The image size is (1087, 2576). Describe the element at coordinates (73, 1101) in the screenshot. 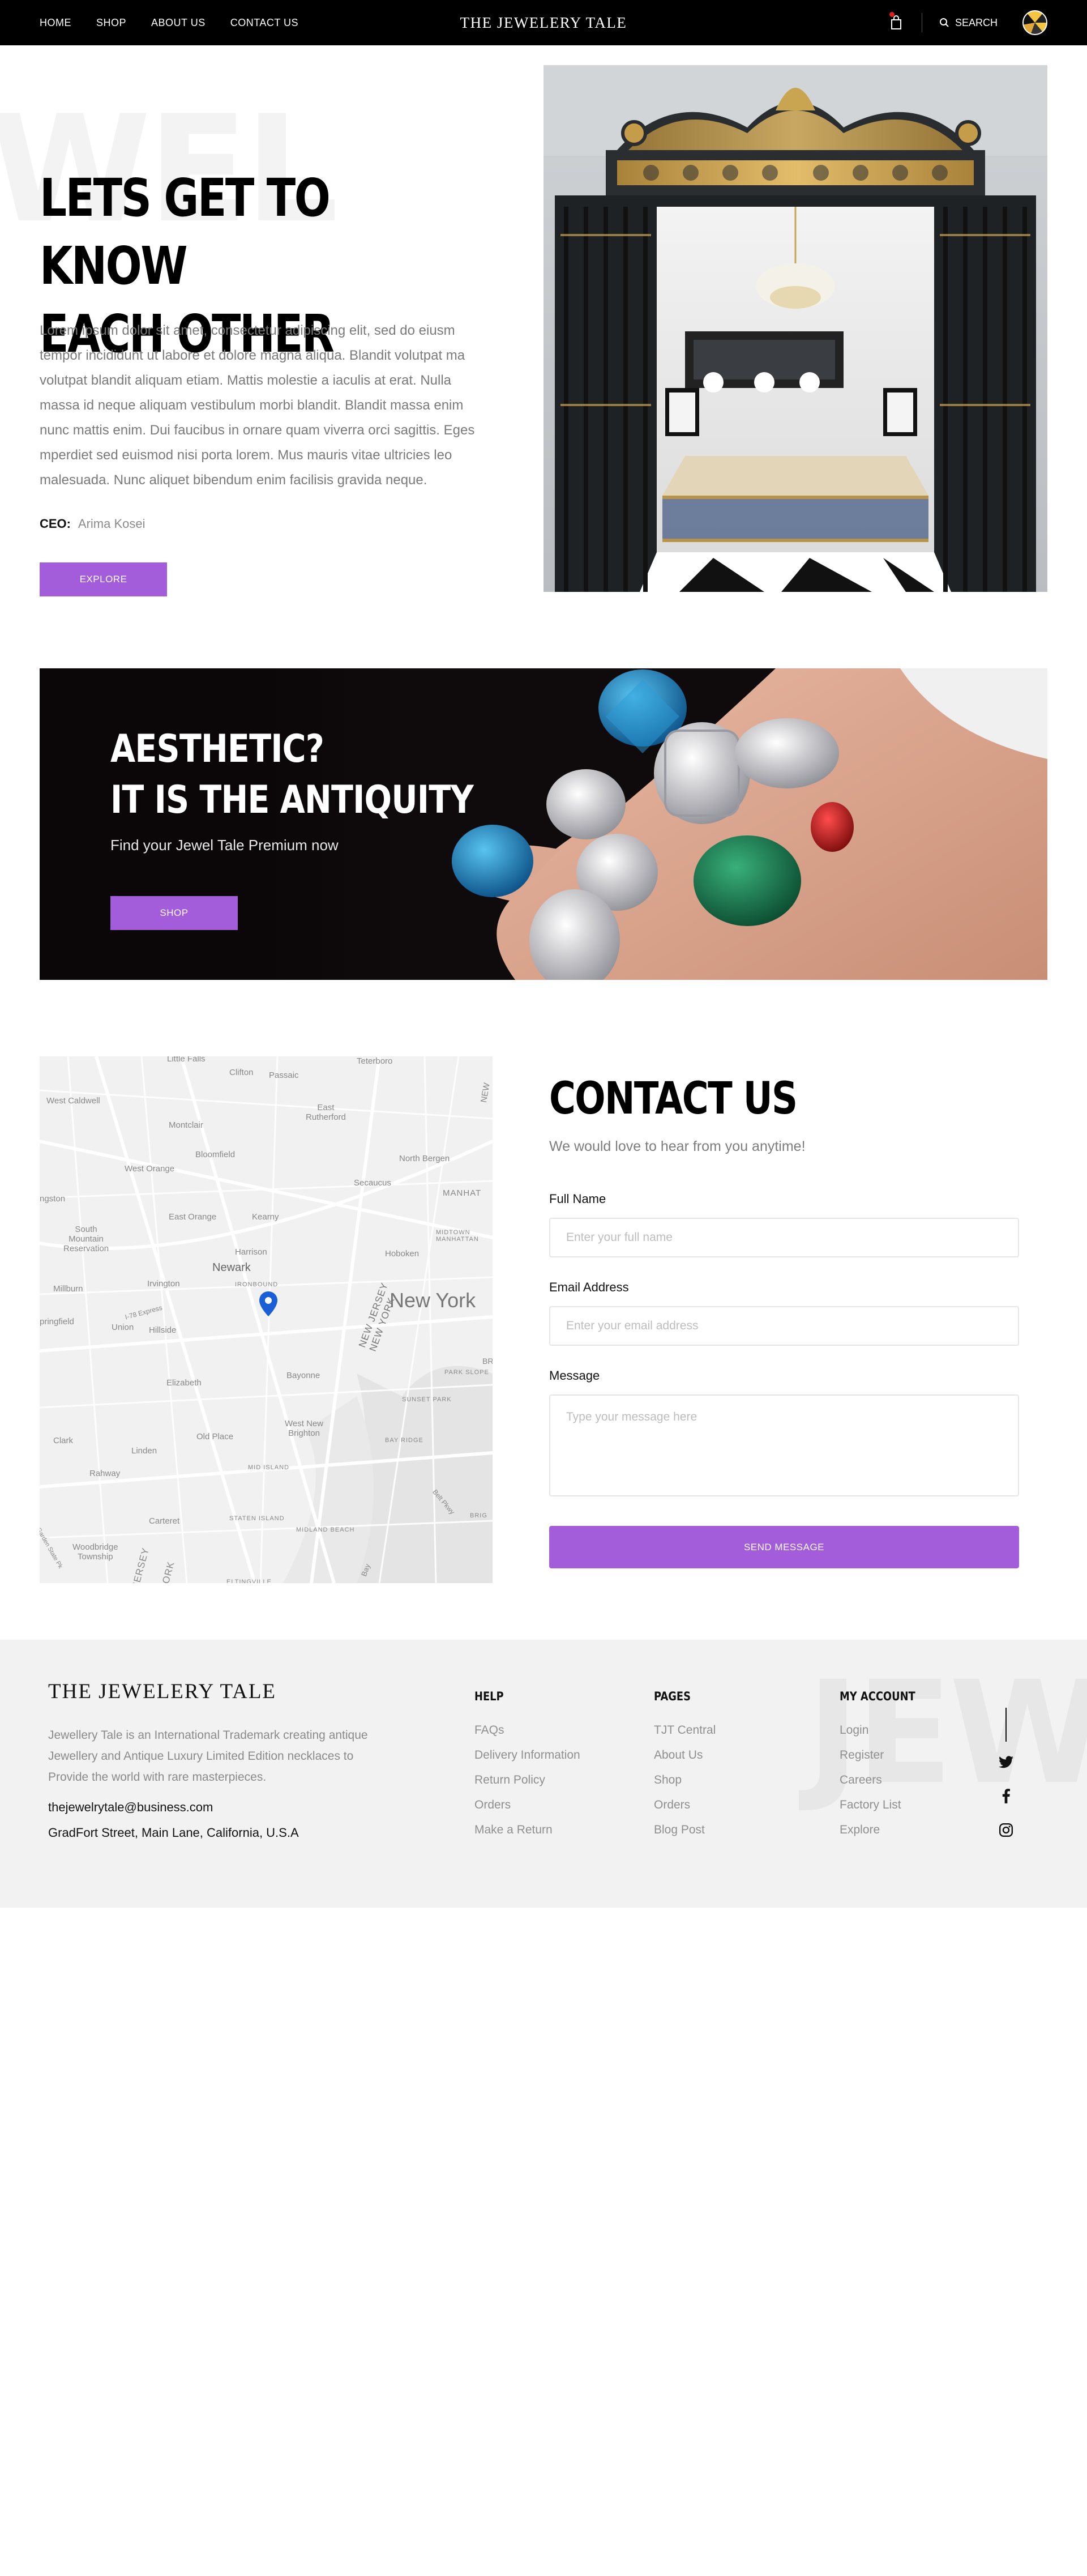

I see `map-label-west-caldwell: West Caldwell` at that location.